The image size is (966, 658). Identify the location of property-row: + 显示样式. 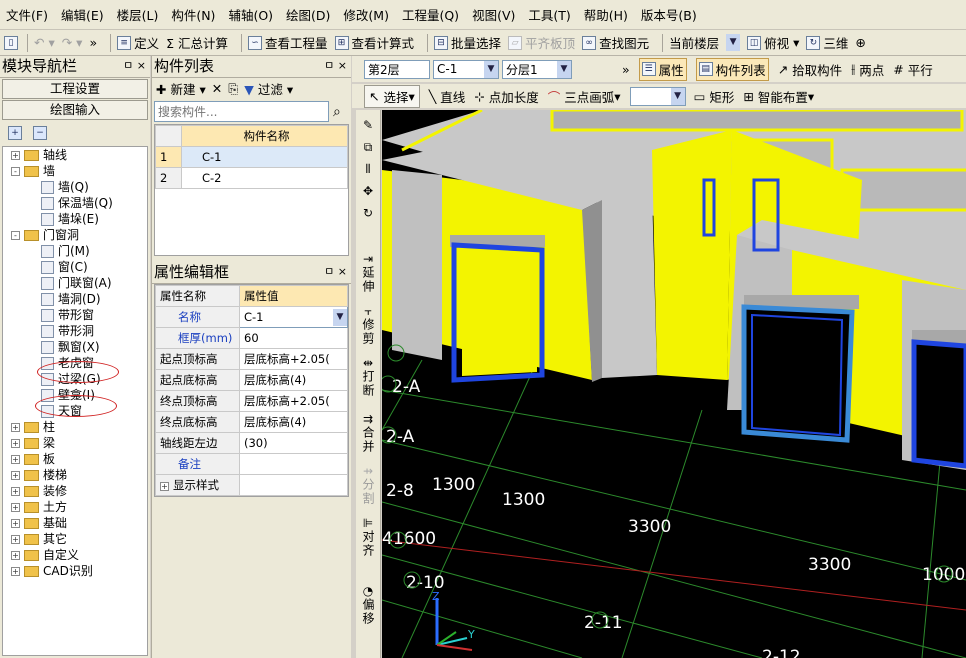
(251, 485).